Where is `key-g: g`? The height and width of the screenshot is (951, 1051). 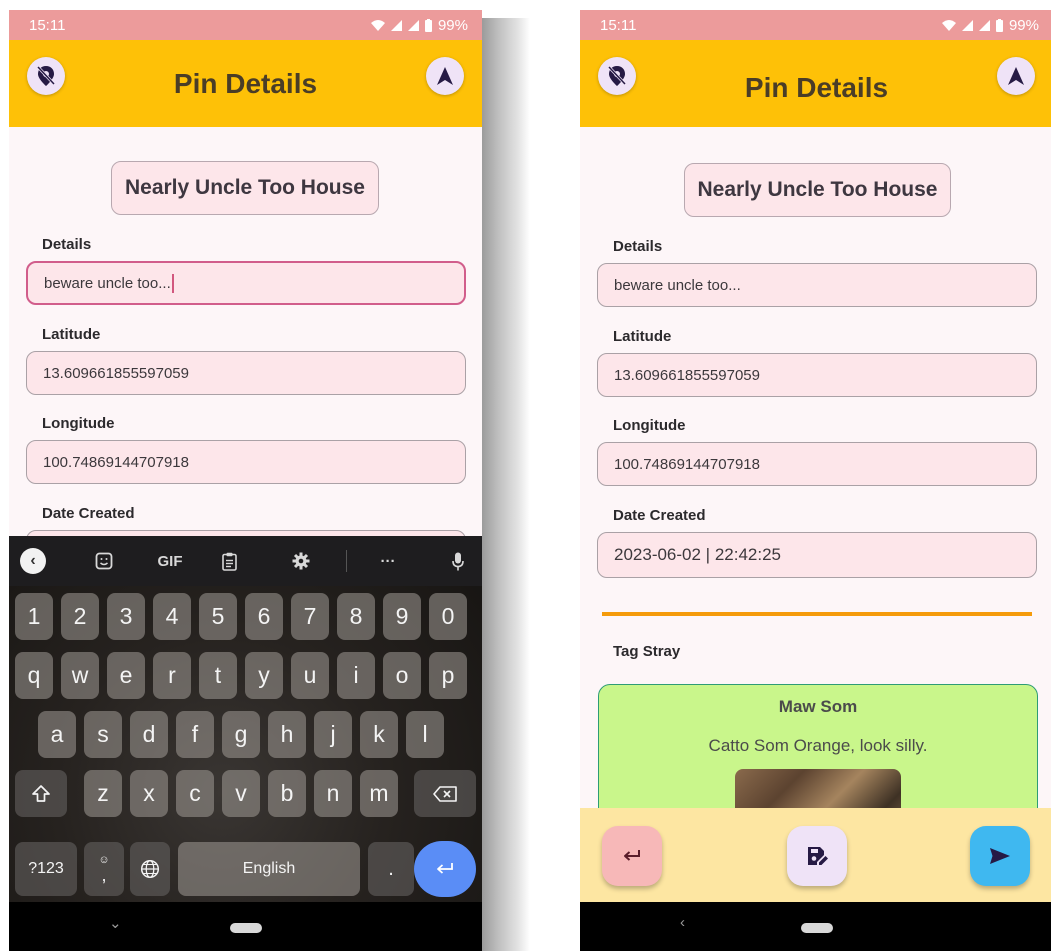 key-g: g is located at coordinates (241, 734).